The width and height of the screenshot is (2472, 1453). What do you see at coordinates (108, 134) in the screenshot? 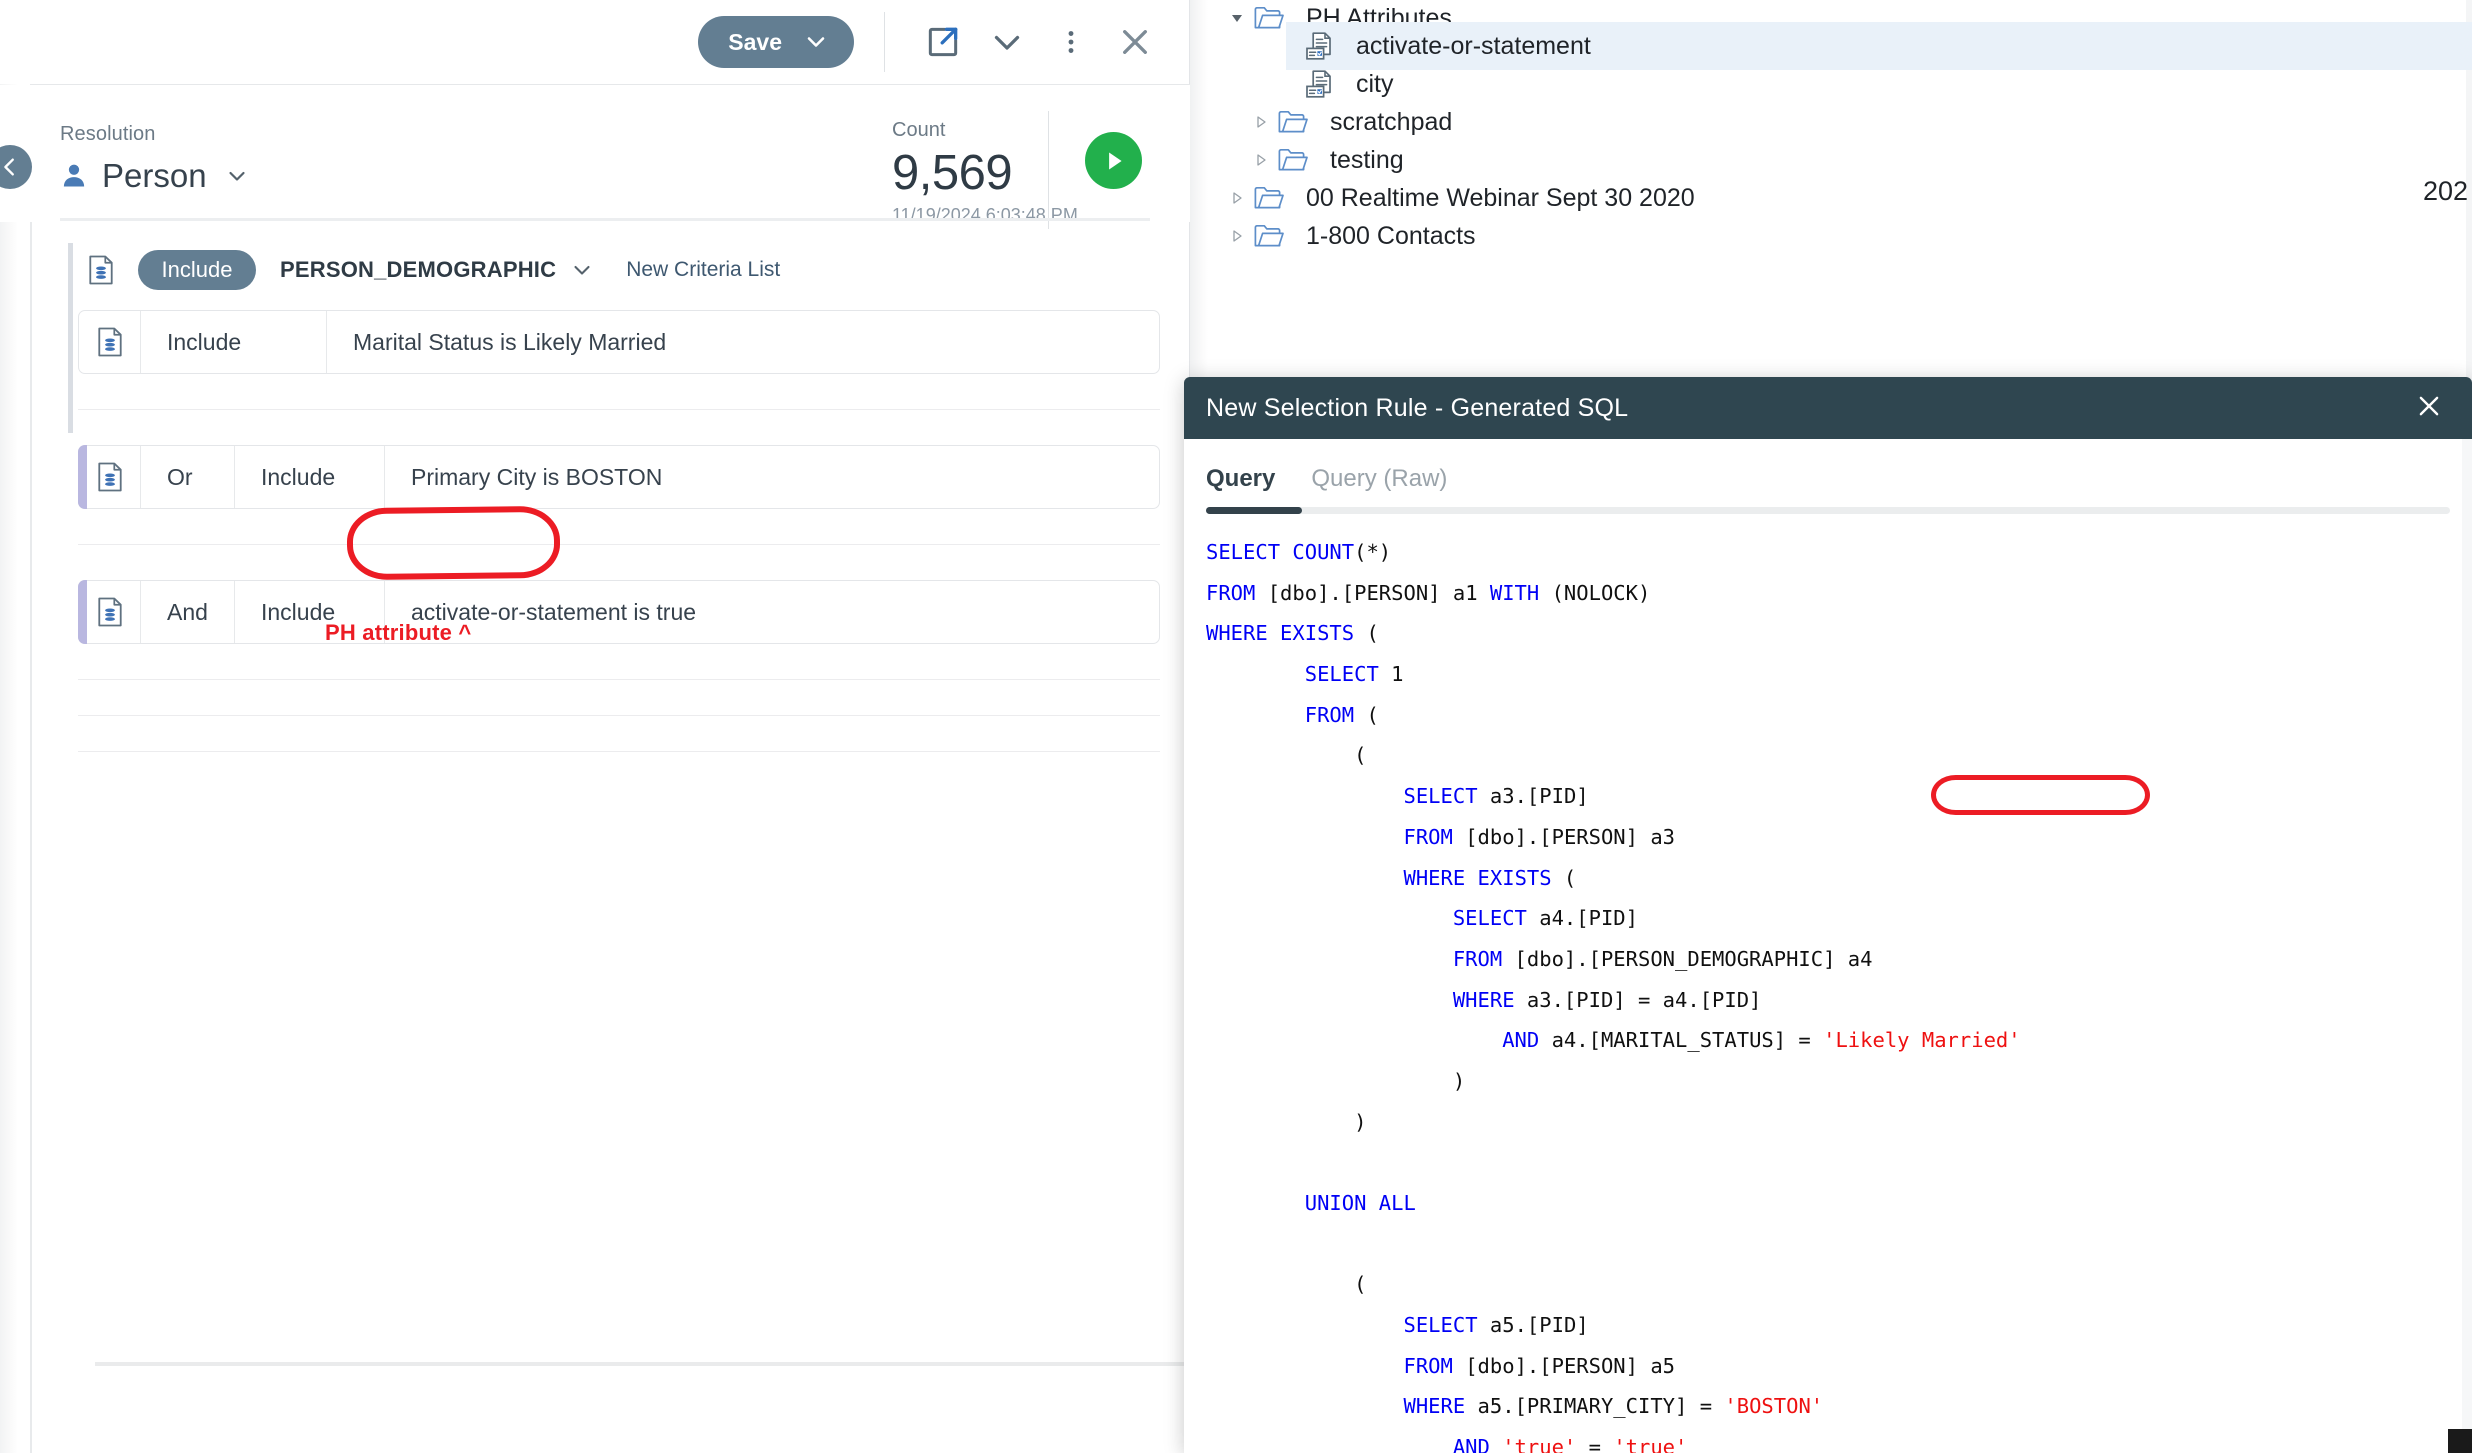
I see `resolution-label: Resolution` at bounding box center [108, 134].